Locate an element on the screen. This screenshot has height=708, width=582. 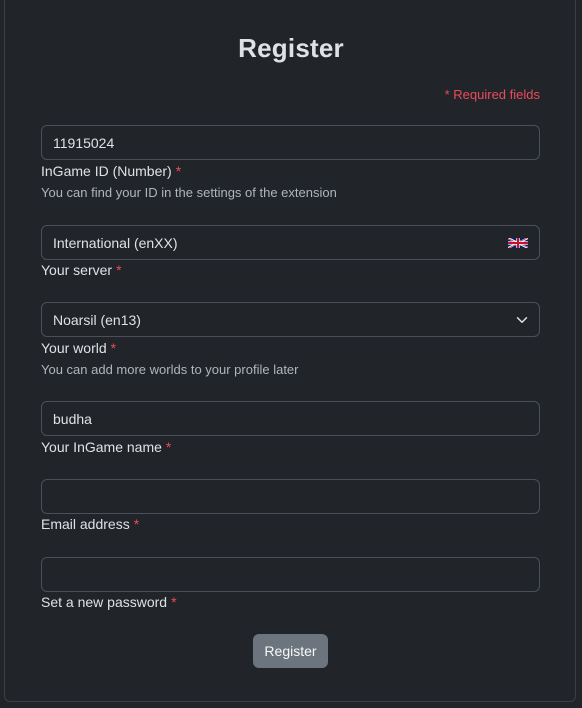
page-title: Register is located at coordinates (291, 48).